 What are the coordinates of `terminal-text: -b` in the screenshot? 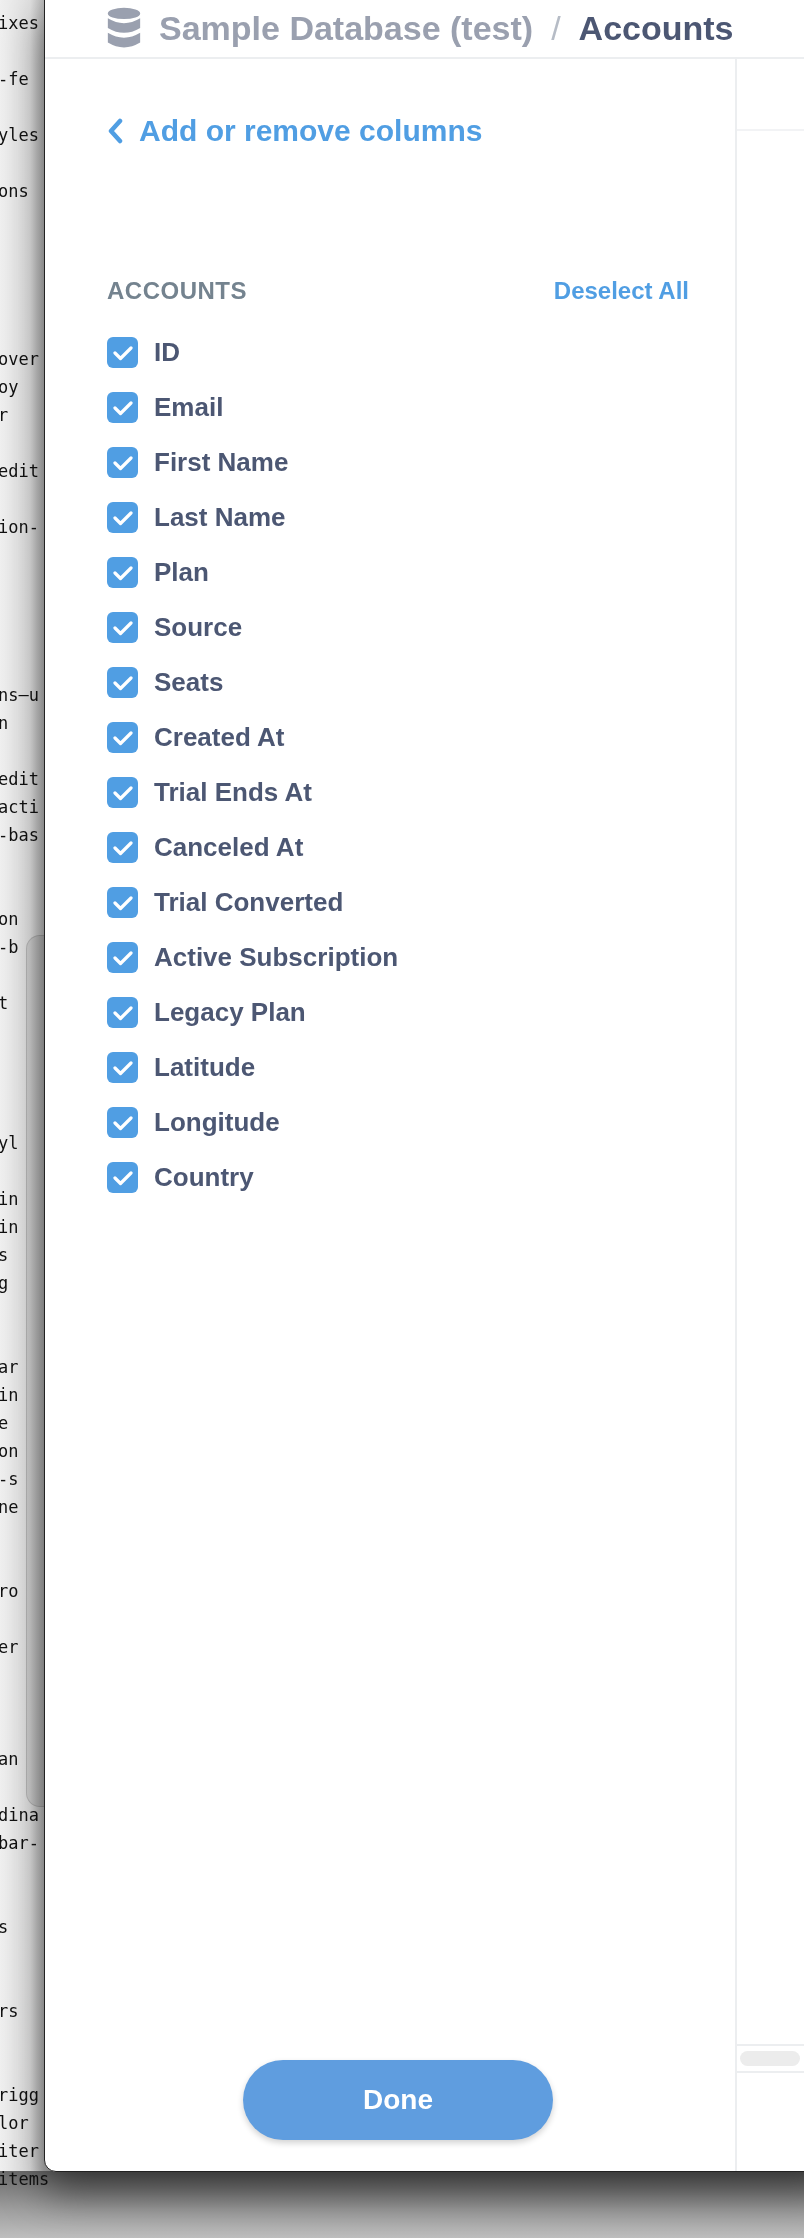 It's located at (9, 947).